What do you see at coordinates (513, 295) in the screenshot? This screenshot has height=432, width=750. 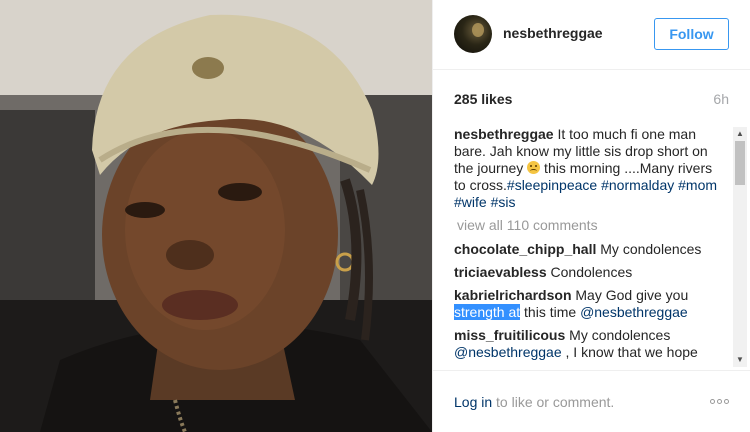 I see `comment-username: kabrielrichardson` at bounding box center [513, 295].